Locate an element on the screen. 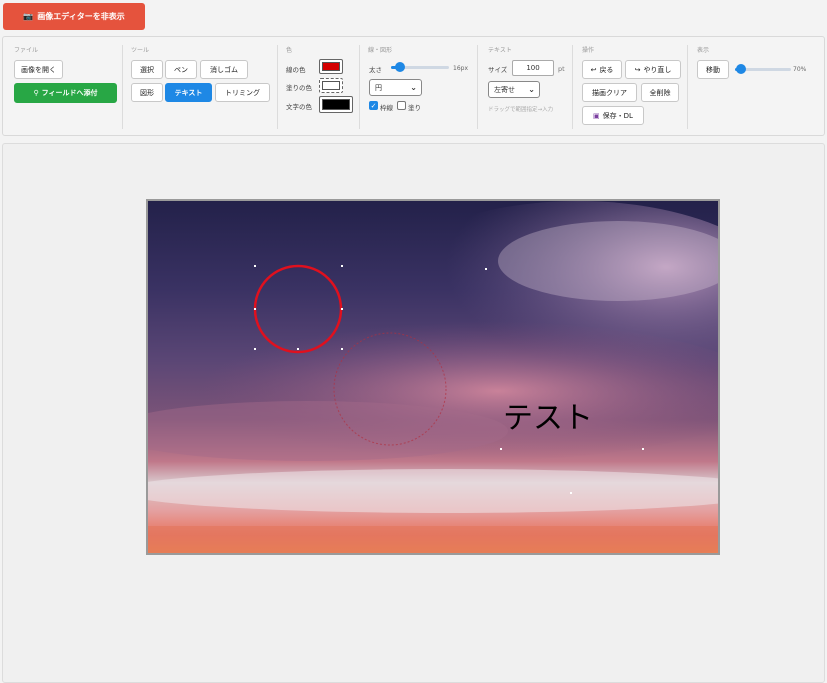  line-color-label: 線の色 is located at coordinates (296, 70).